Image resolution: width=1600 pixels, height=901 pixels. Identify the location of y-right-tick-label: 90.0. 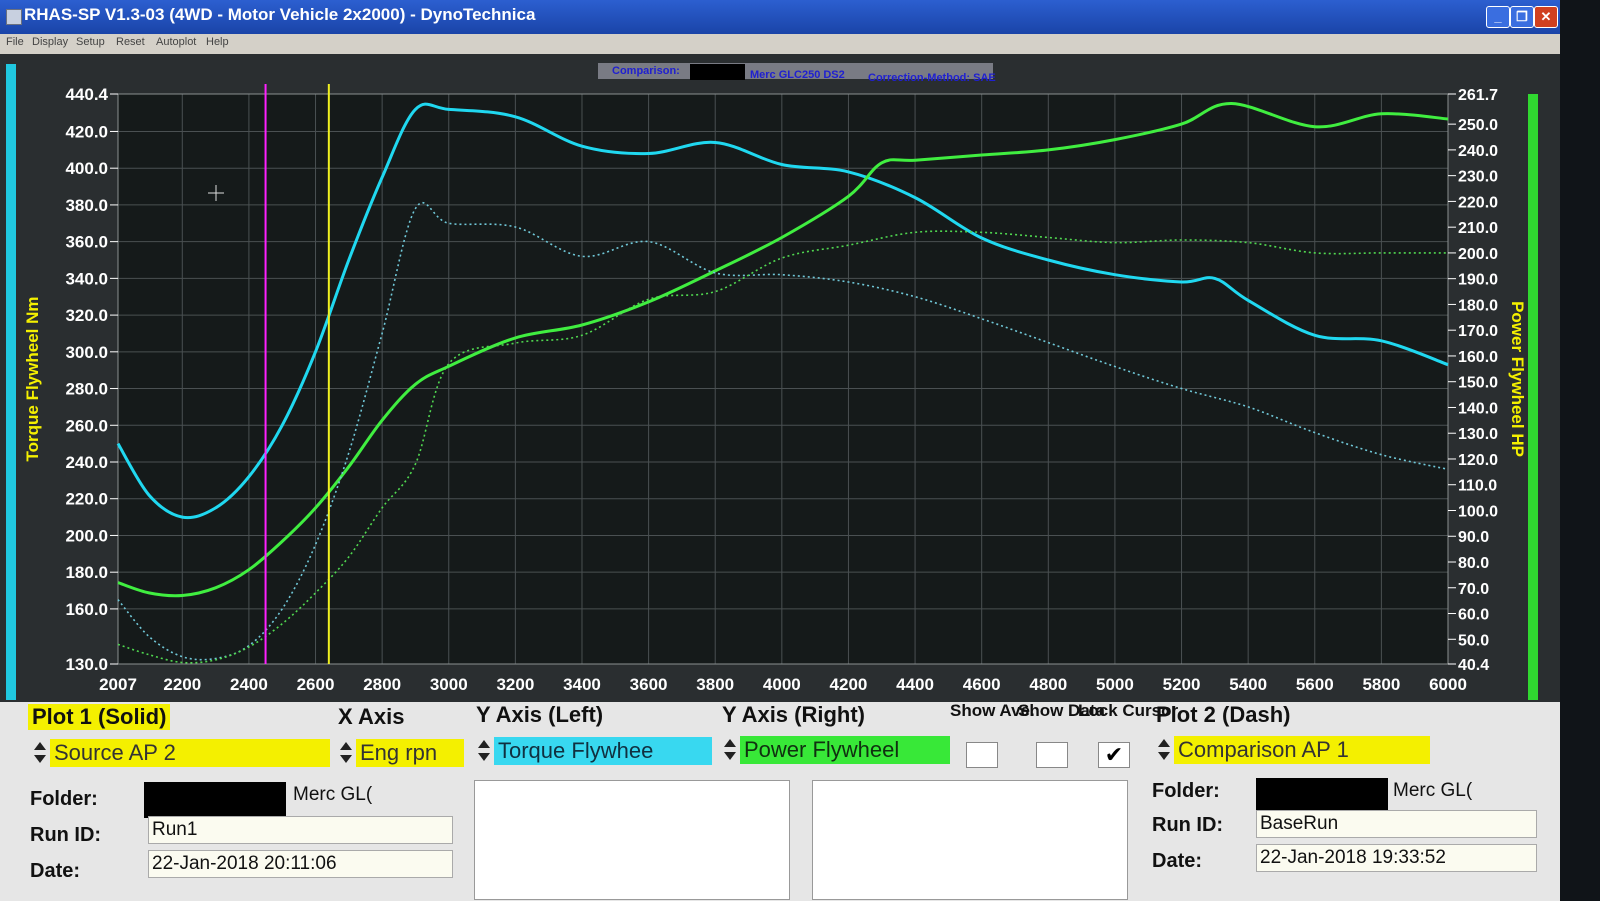
(1473, 537).